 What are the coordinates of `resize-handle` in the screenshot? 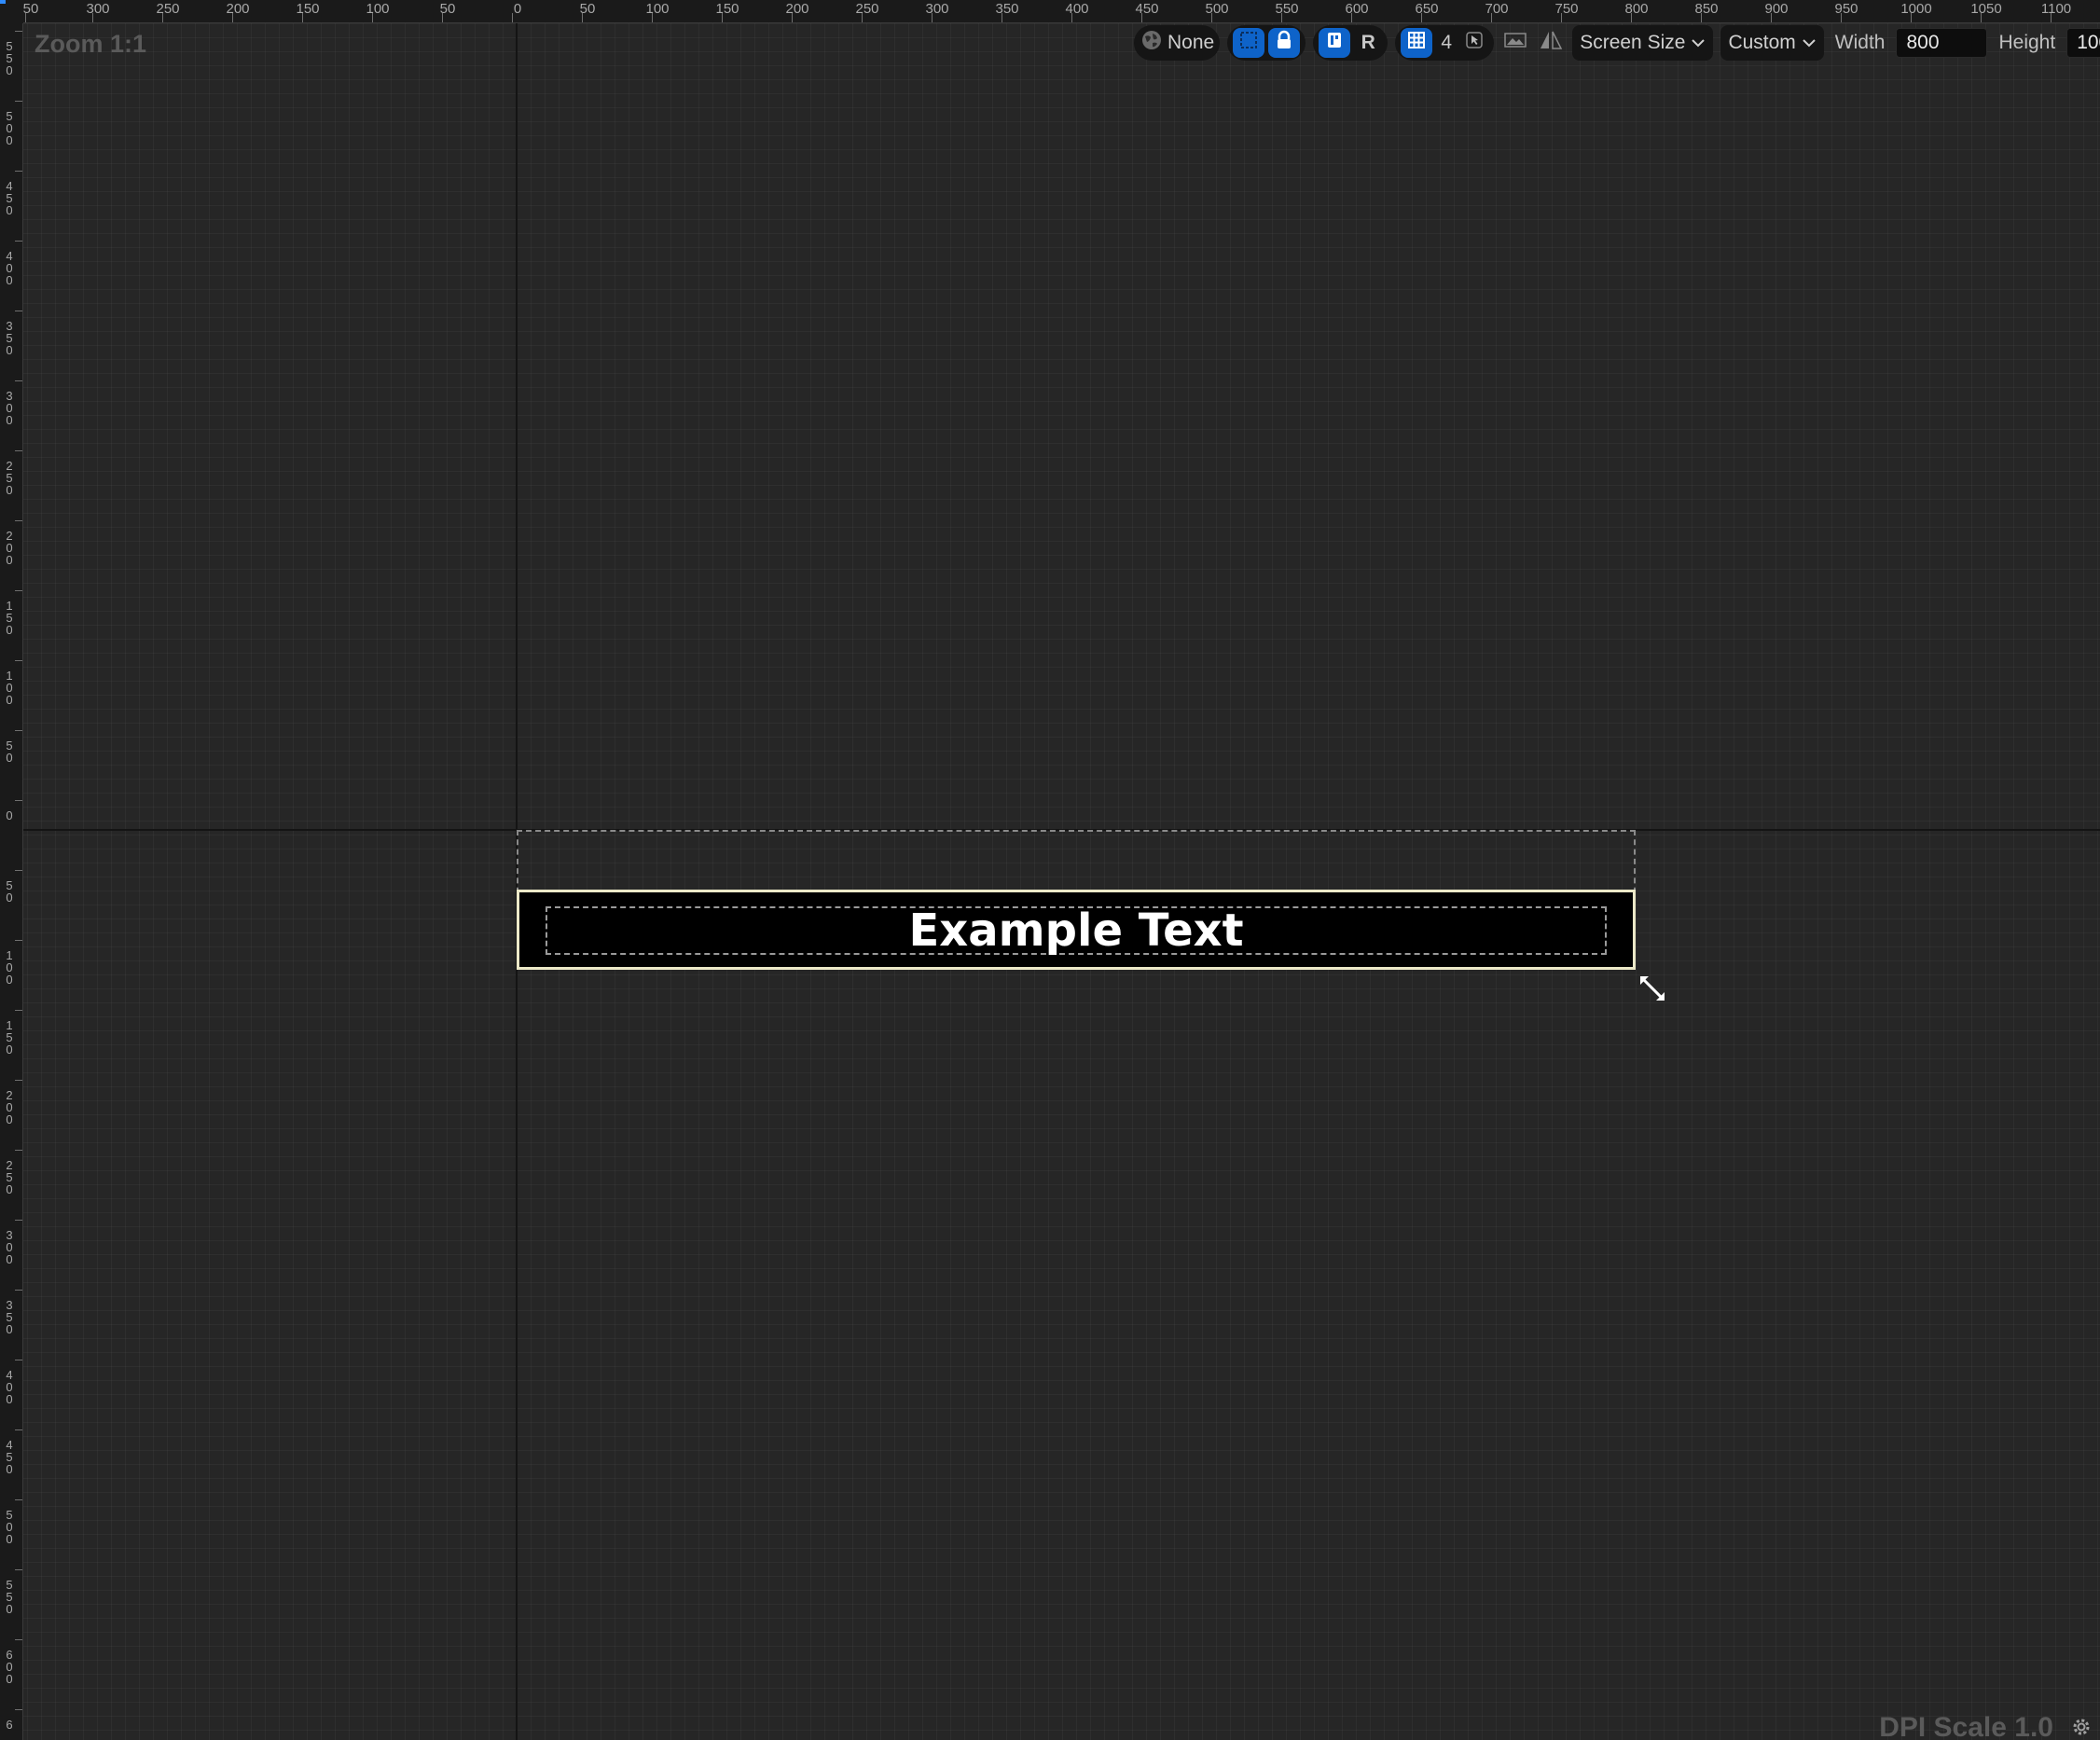 It's located at (1652, 989).